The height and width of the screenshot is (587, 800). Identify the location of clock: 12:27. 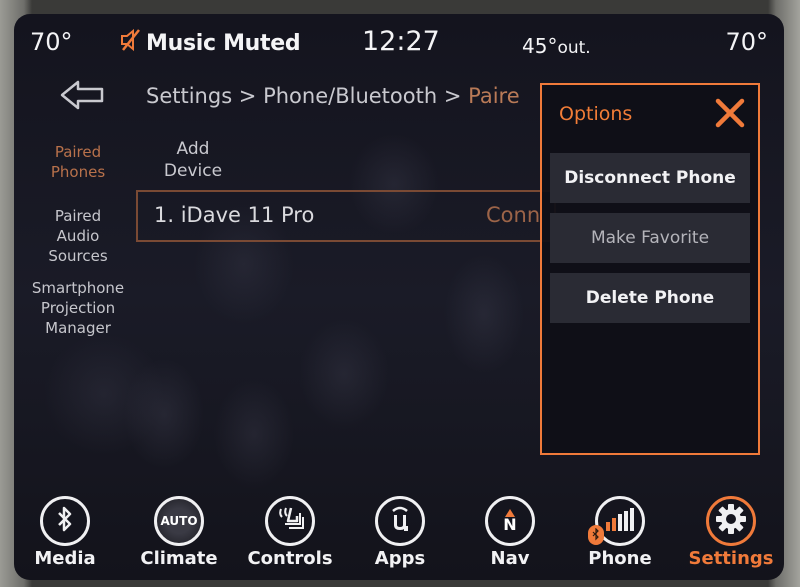
(401, 41).